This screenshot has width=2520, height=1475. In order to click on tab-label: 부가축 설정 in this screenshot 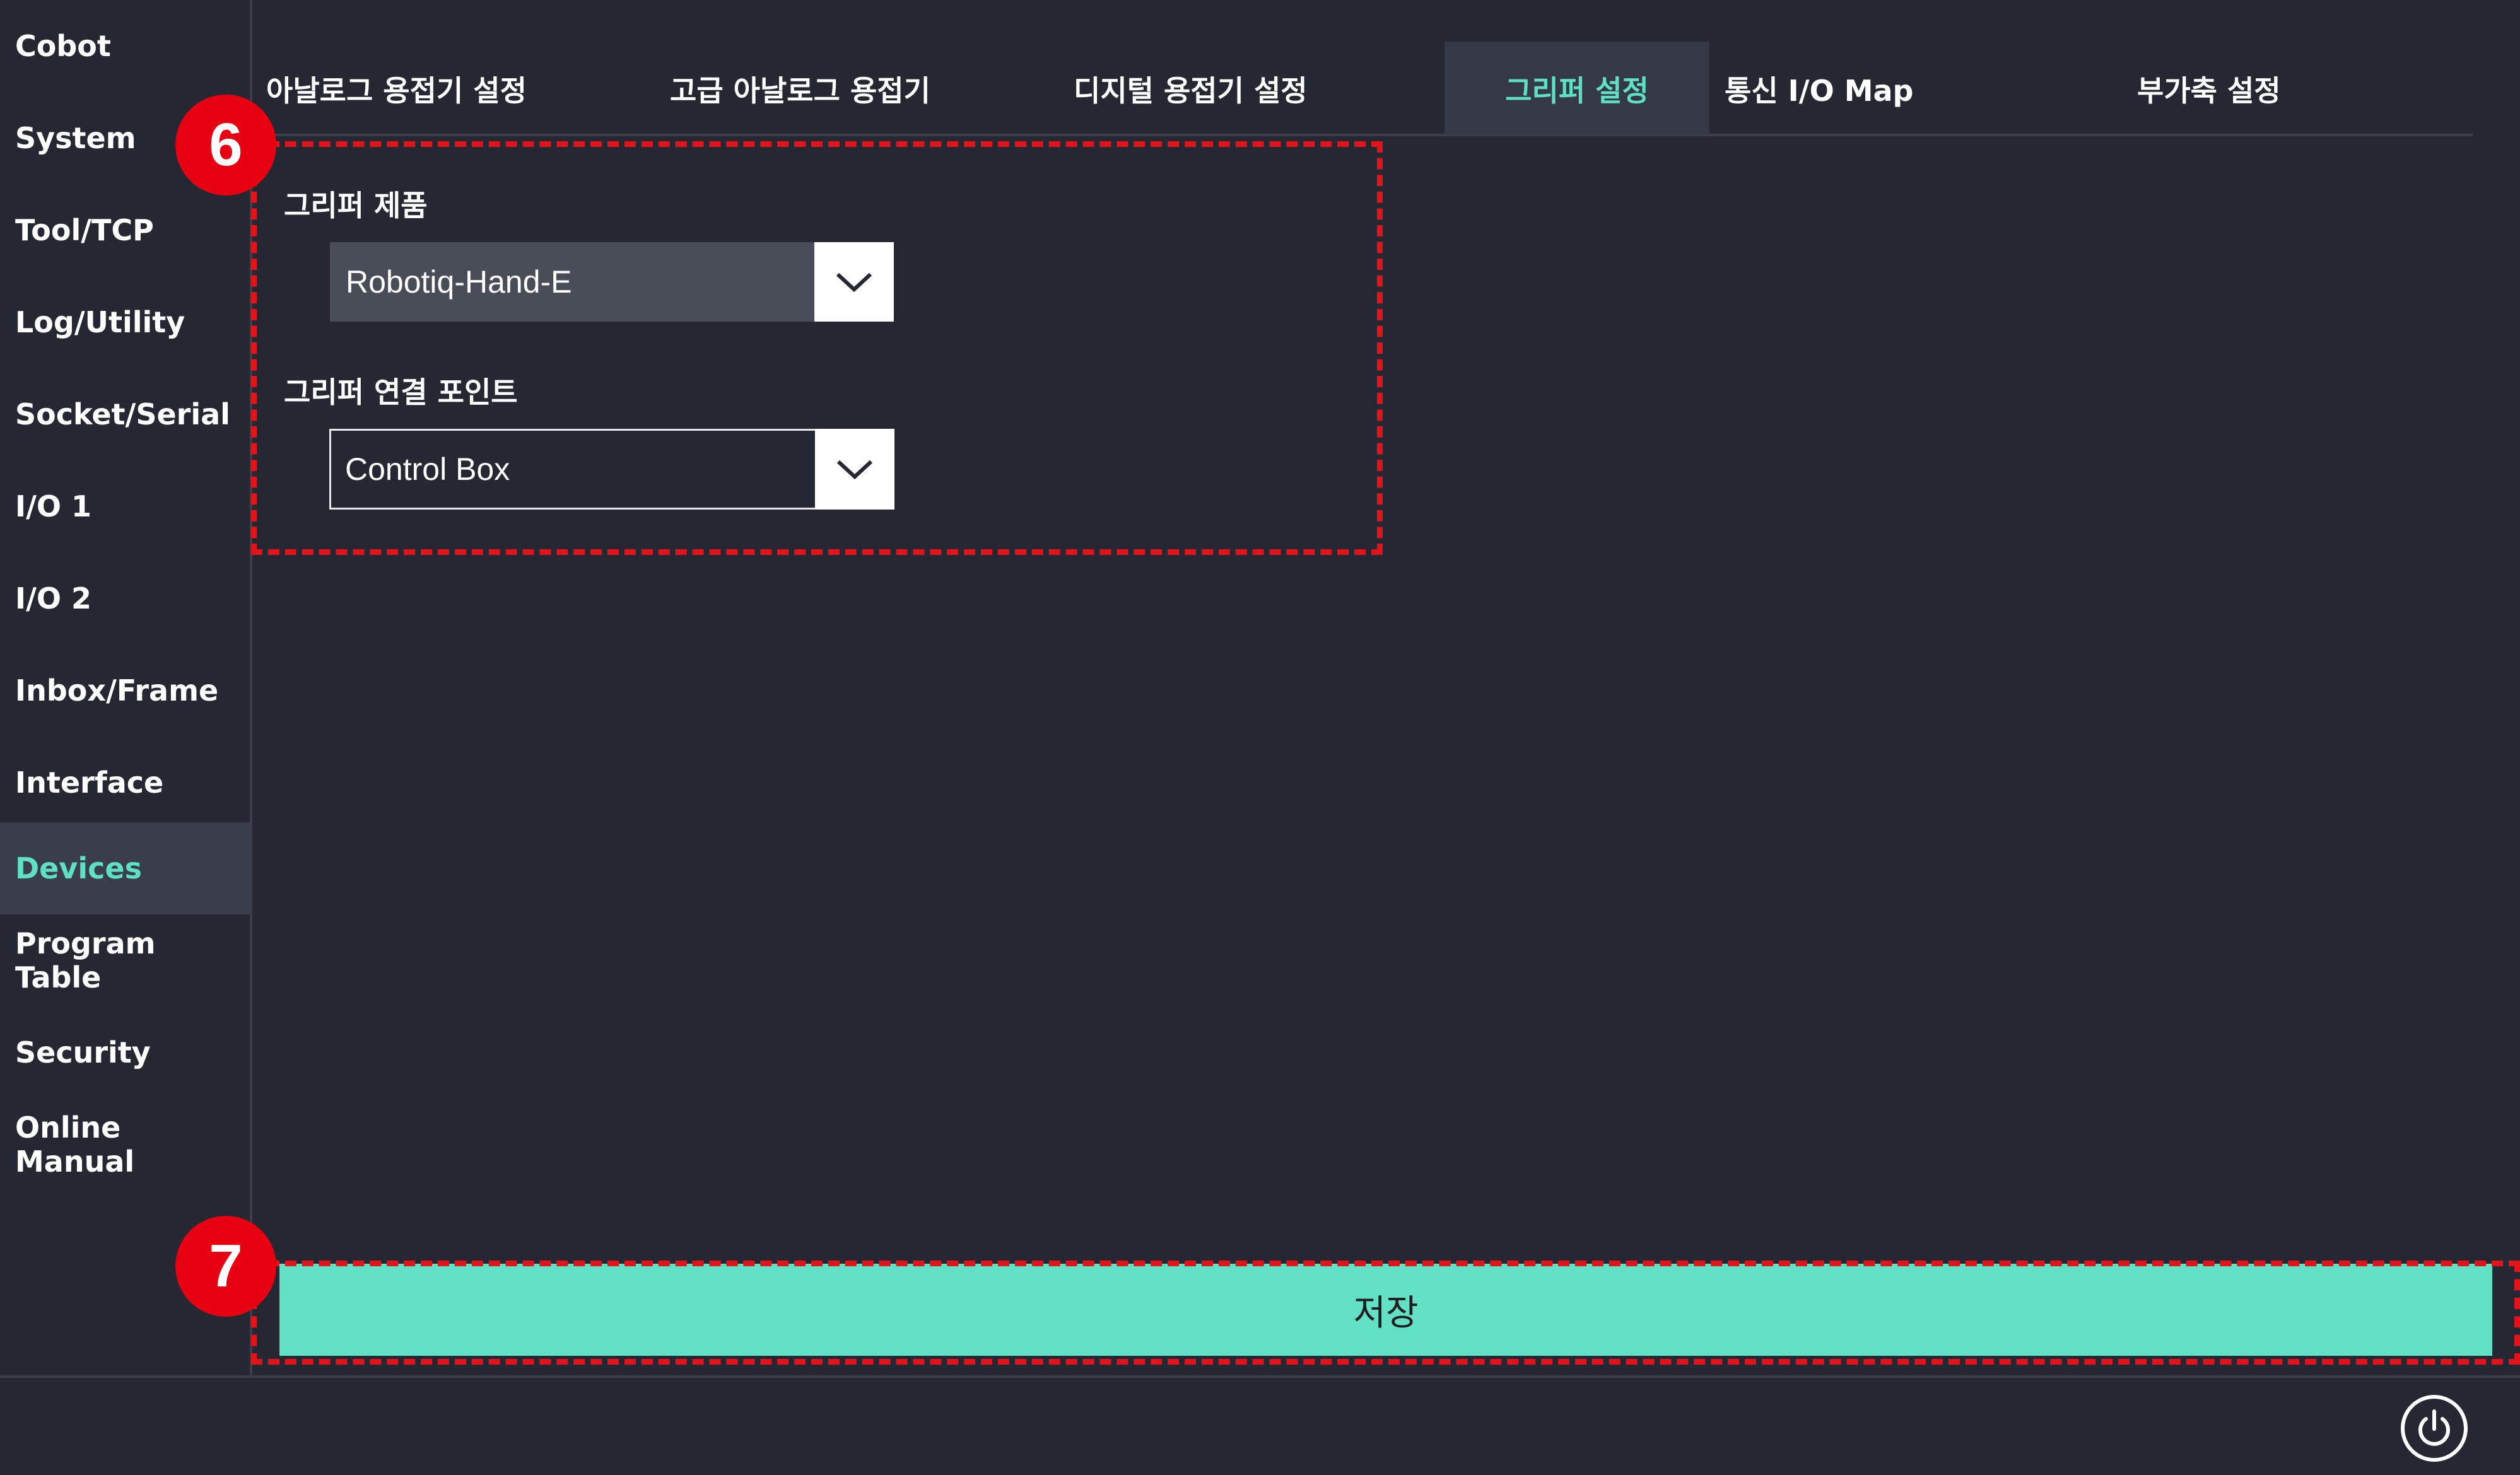, I will do `click(2209, 91)`.